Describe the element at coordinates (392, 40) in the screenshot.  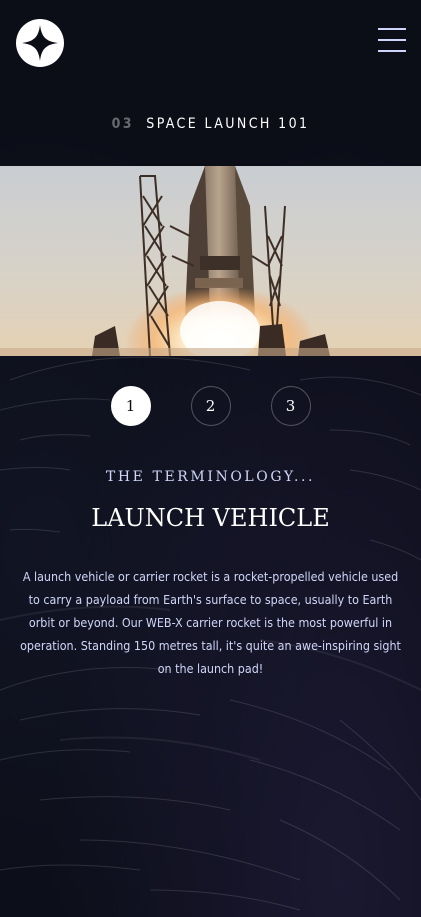
I see `hamburger-menu-icon` at that location.